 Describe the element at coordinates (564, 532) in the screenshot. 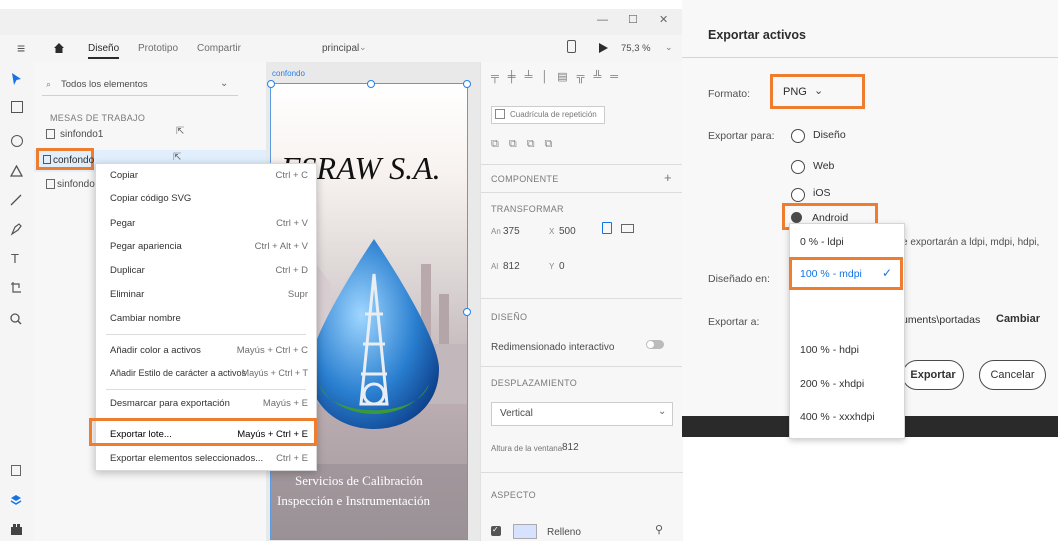

I see `fill-label: Relleno` at that location.